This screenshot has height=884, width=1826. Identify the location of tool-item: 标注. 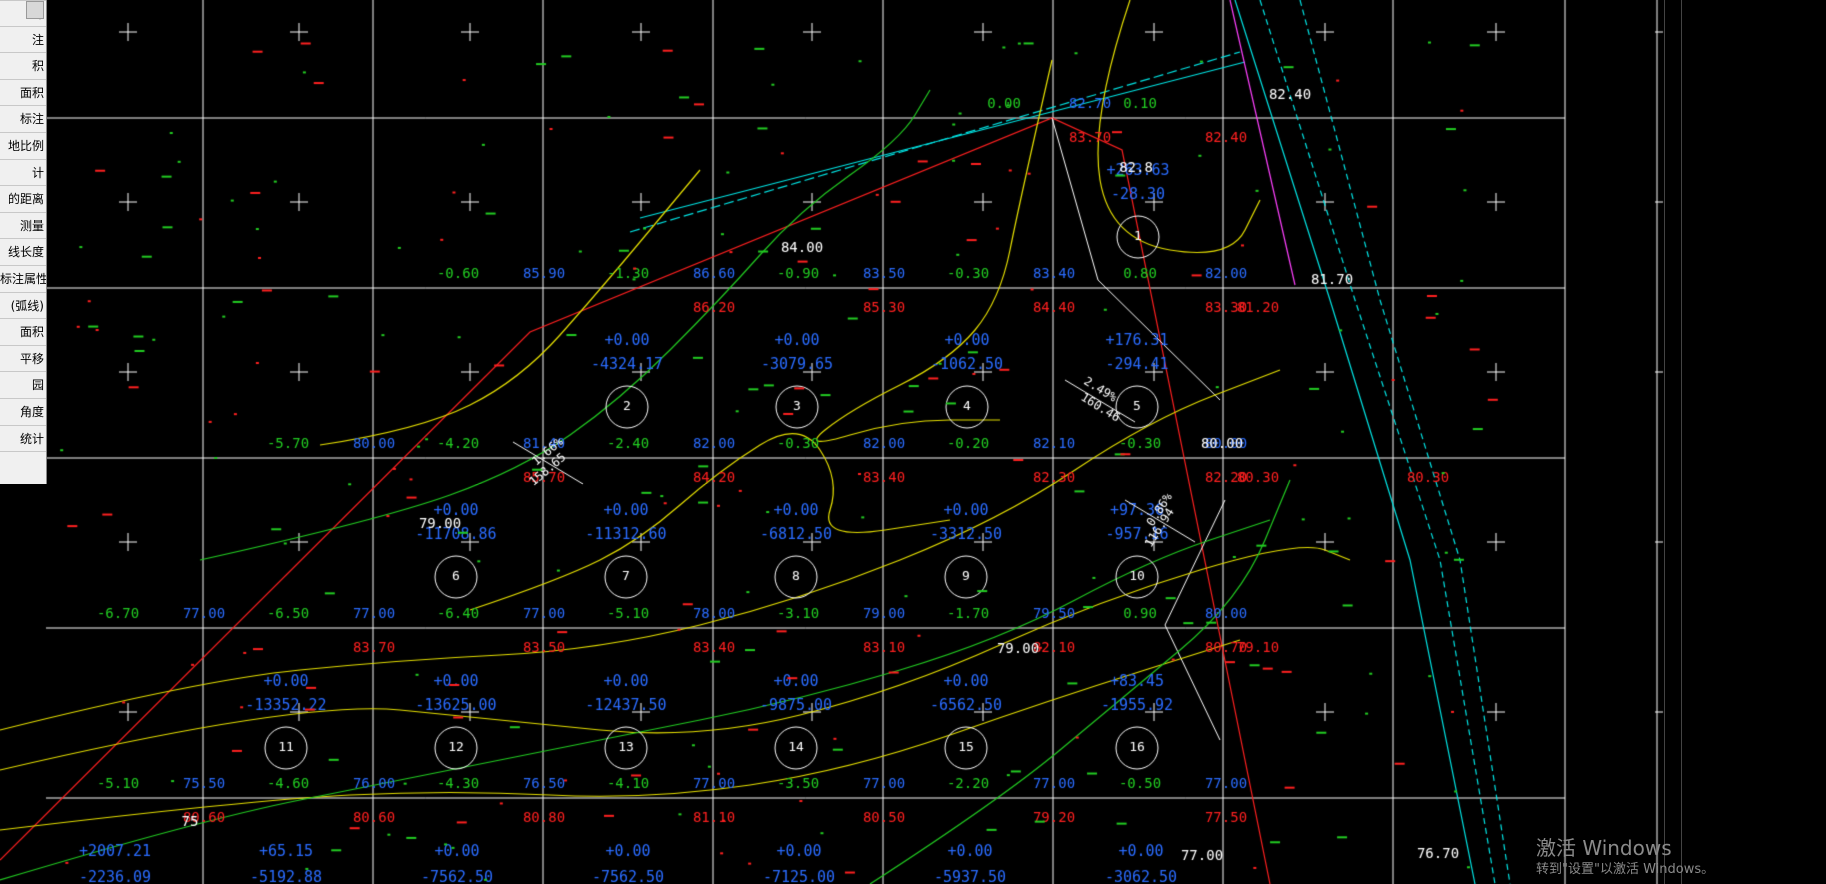
(23, 119).